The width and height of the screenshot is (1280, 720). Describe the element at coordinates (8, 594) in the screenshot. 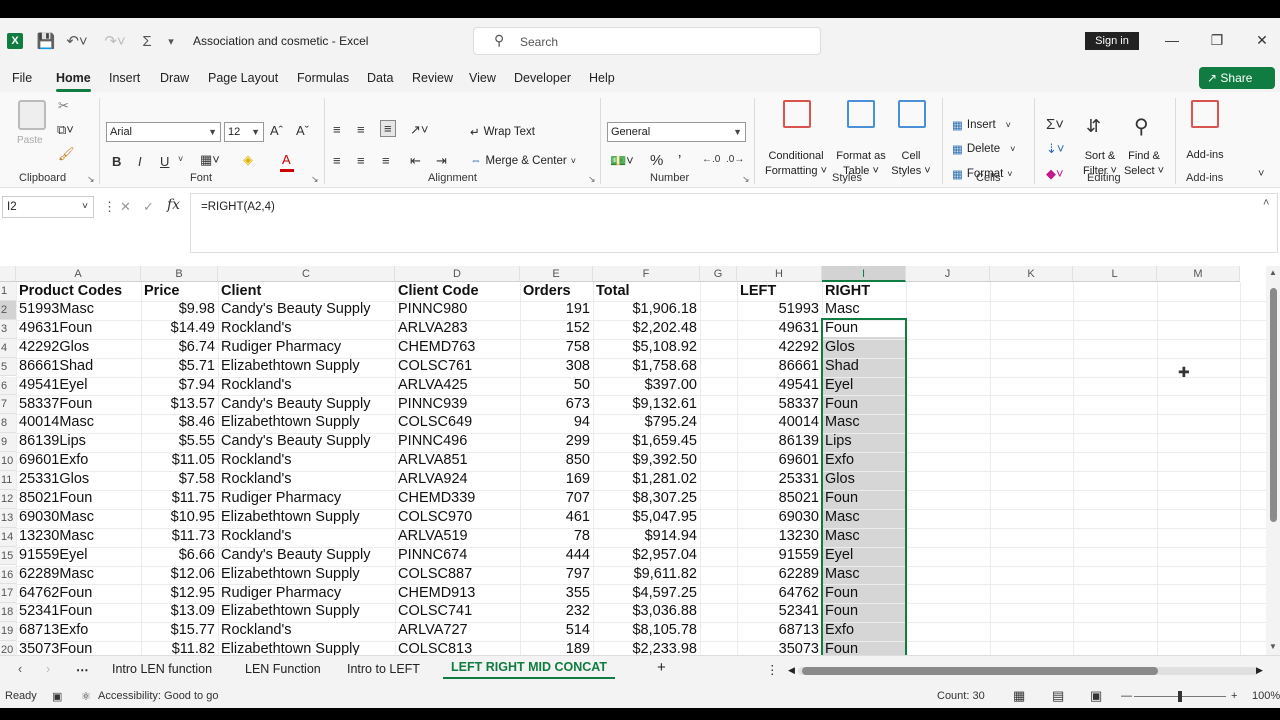

I see `row-header-17: 17` at that location.